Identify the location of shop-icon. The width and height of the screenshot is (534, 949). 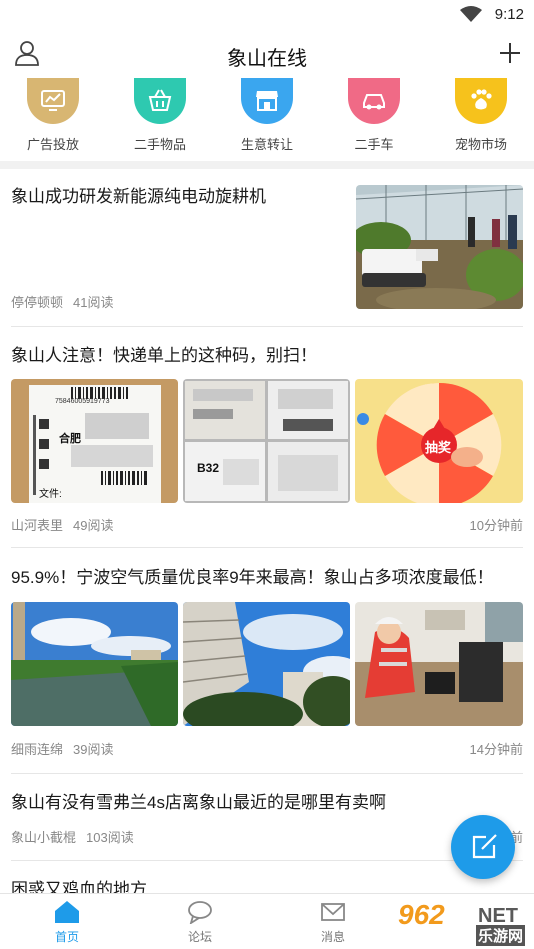
(267, 101).